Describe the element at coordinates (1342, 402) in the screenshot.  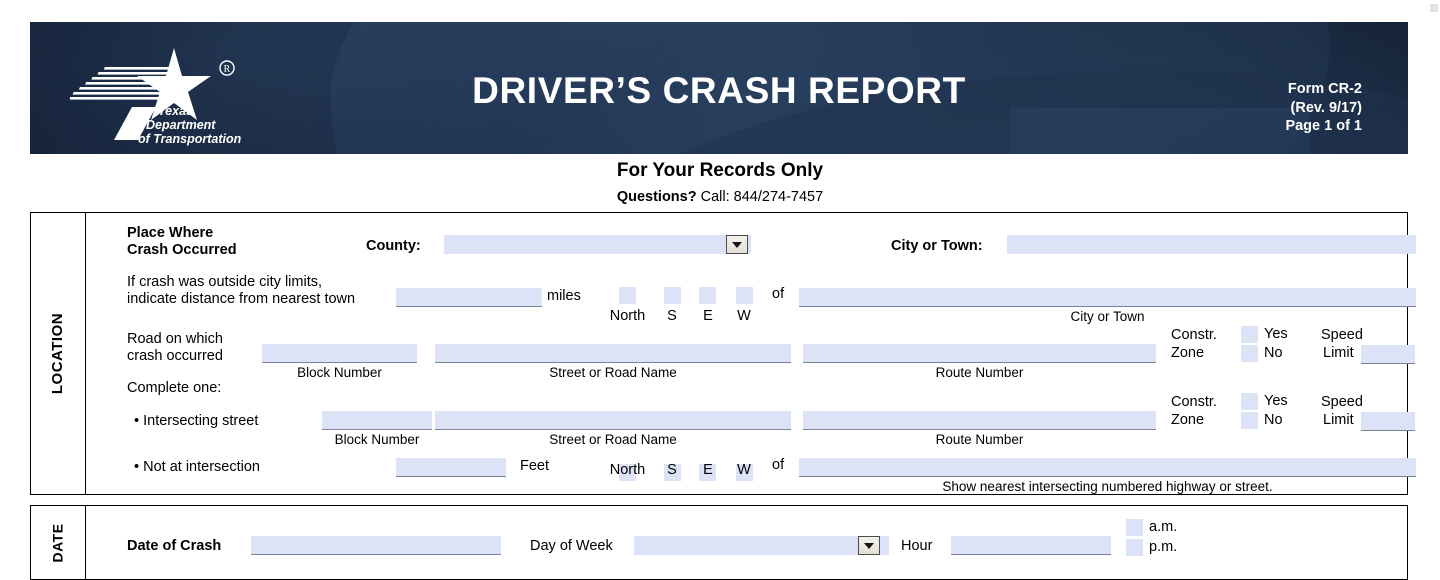
I see `speed-limit-label-line1-row2: Speed` at that location.